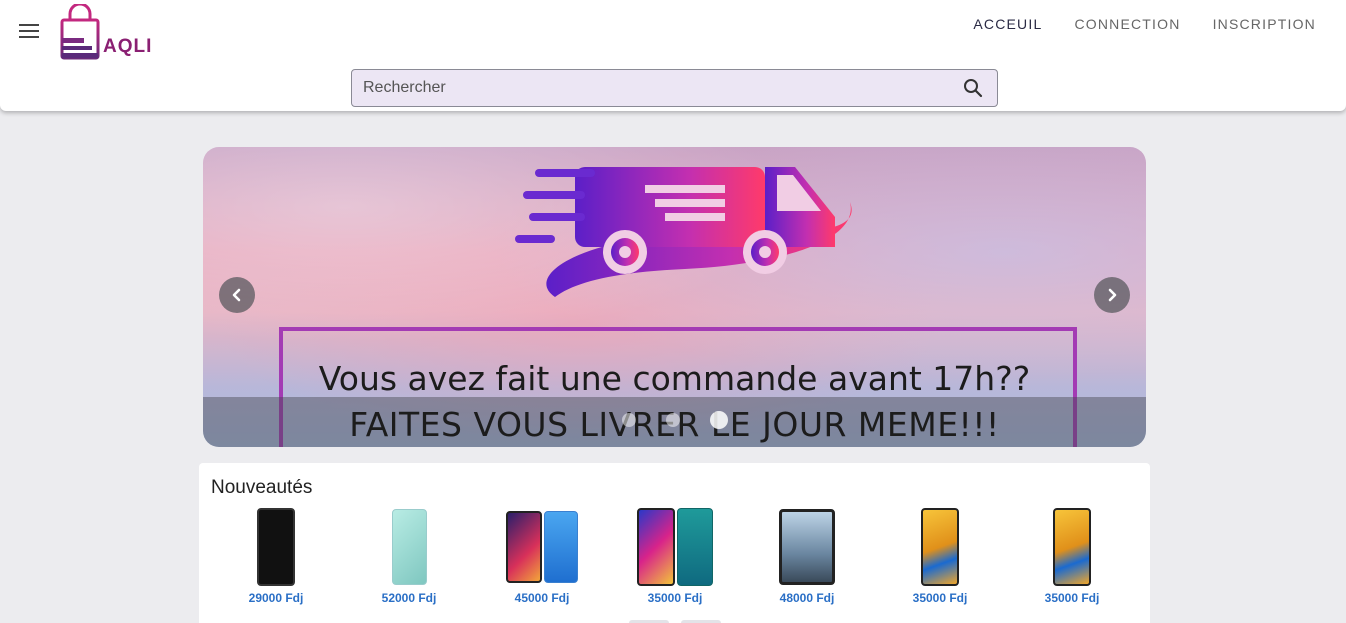 The width and height of the screenshot is (1346, 623). Describe the element at coordinates (1127, 24) in the screenshot. I see `nav-connection: CONNECTION` at that location.